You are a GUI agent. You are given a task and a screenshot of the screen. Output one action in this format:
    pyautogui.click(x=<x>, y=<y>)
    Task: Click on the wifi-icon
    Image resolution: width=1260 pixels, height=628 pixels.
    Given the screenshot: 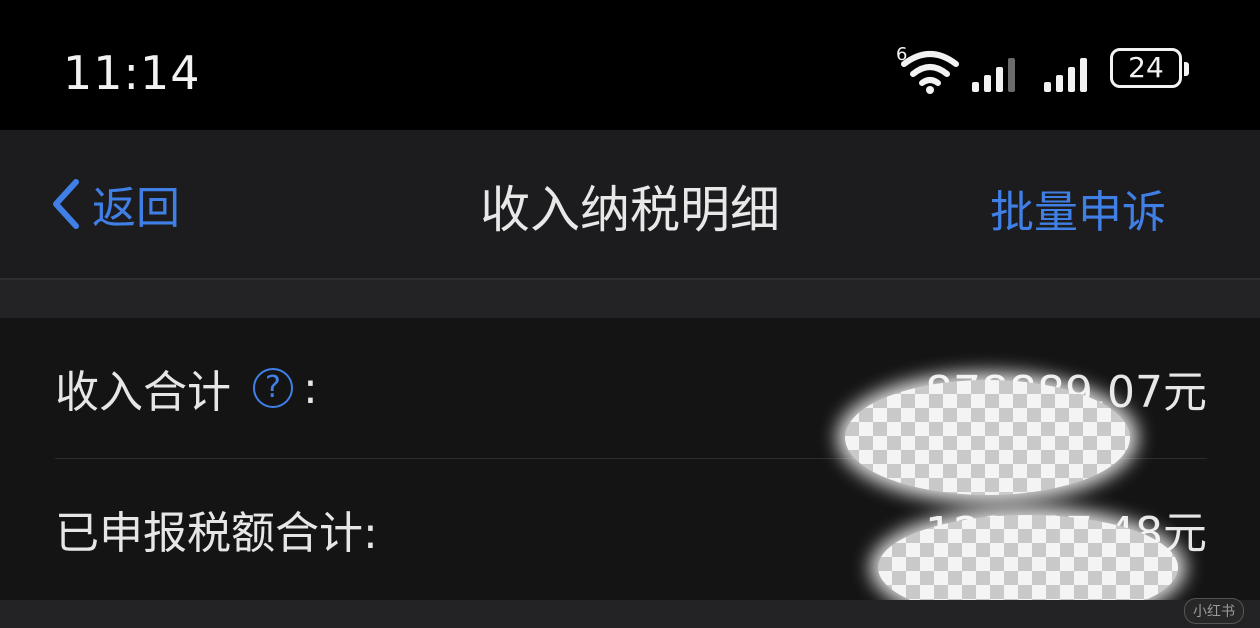 What is the action you would take?
    pyautogui.click(x=930, y=72)
    